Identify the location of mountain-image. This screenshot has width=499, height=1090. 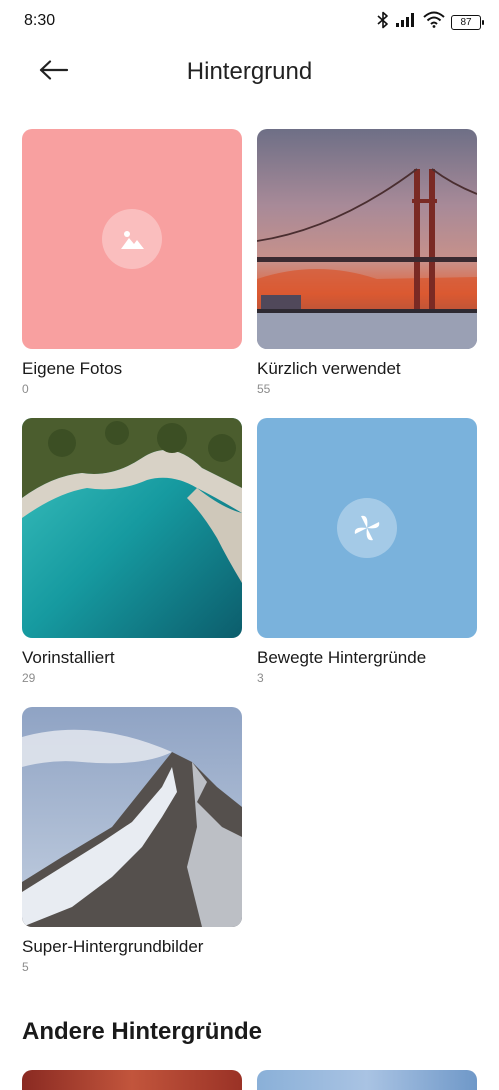
(132, 817).